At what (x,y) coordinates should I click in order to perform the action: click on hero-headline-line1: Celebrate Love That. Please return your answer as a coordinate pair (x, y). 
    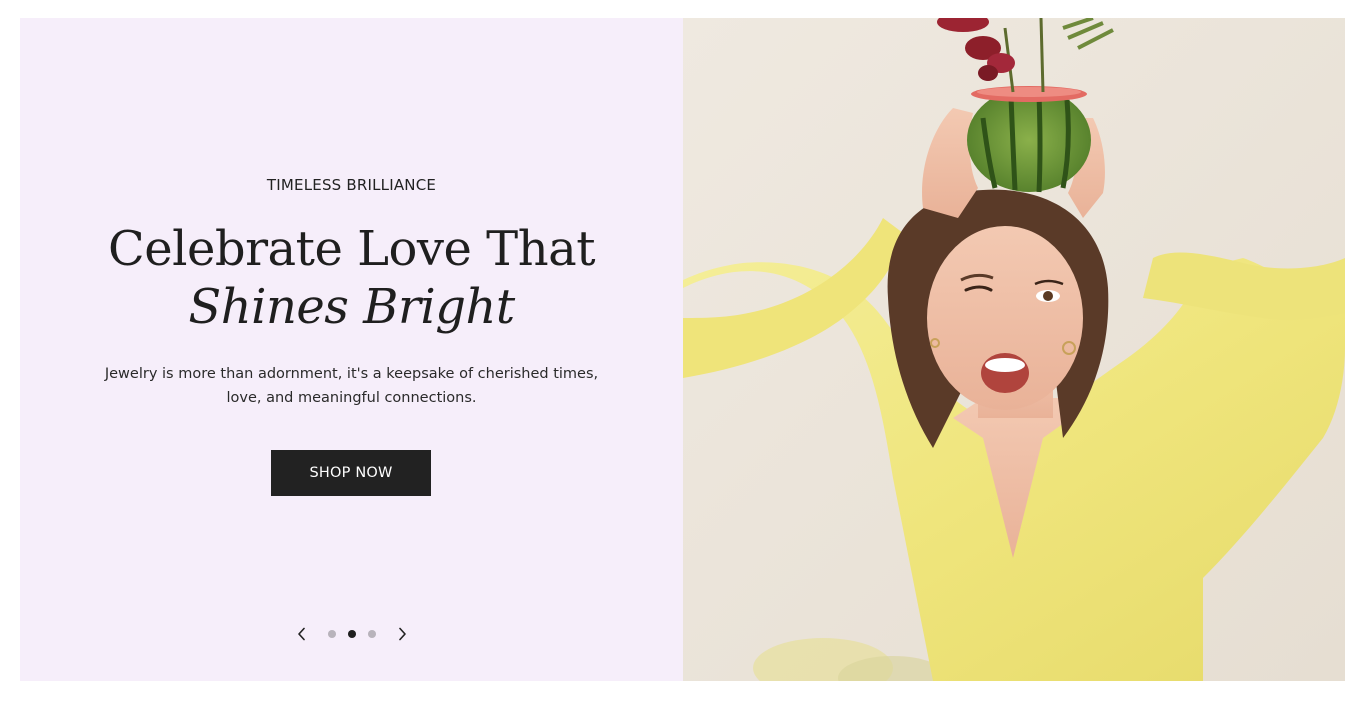
    Looking at the image, I should click on (351, 249).